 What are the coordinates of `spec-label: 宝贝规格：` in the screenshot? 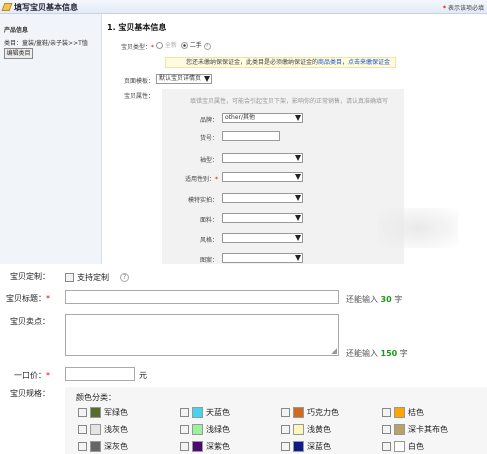 It's located at (30, 393).